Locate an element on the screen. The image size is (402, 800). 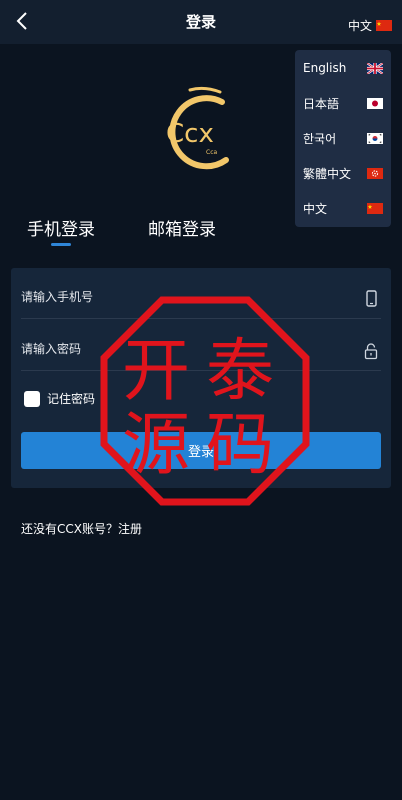
current-language-label: 中文 is located at coordinates (359, 26).